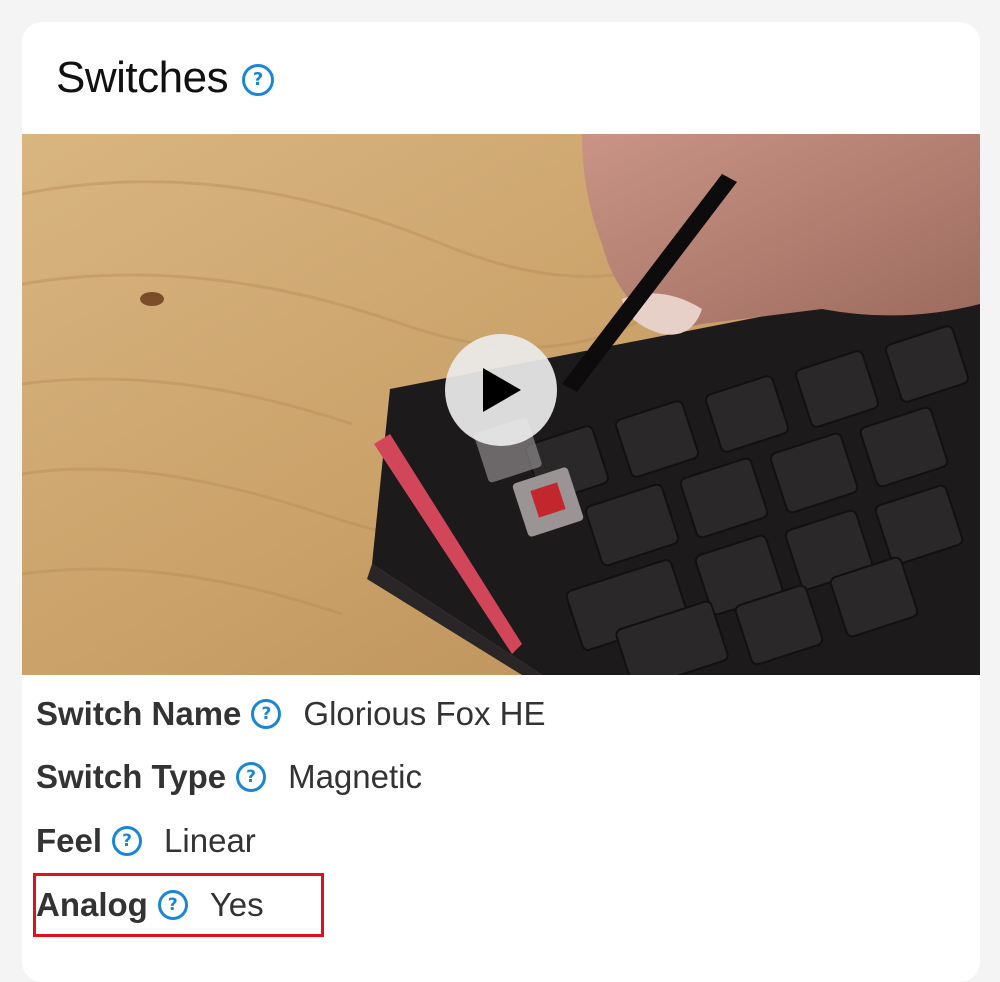 The width and height of the screenshot is (1000, 982). Describe the element at coordinates (229, 777) in the screenshot. I see `spec-row-switch-type: Switch Type ? Magnetic` at that location.